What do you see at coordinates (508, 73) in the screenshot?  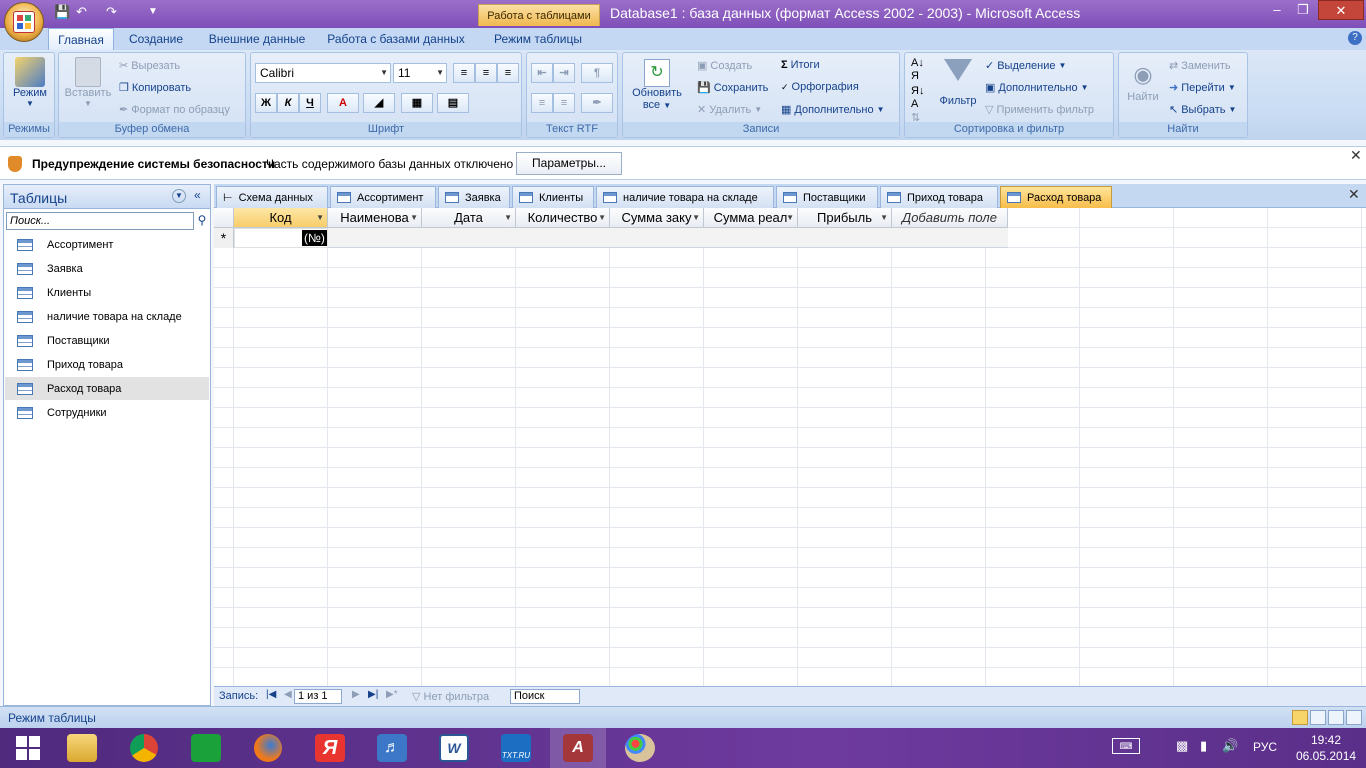 I see `align-right-icon: ≡` at bounding box center [508, 73].